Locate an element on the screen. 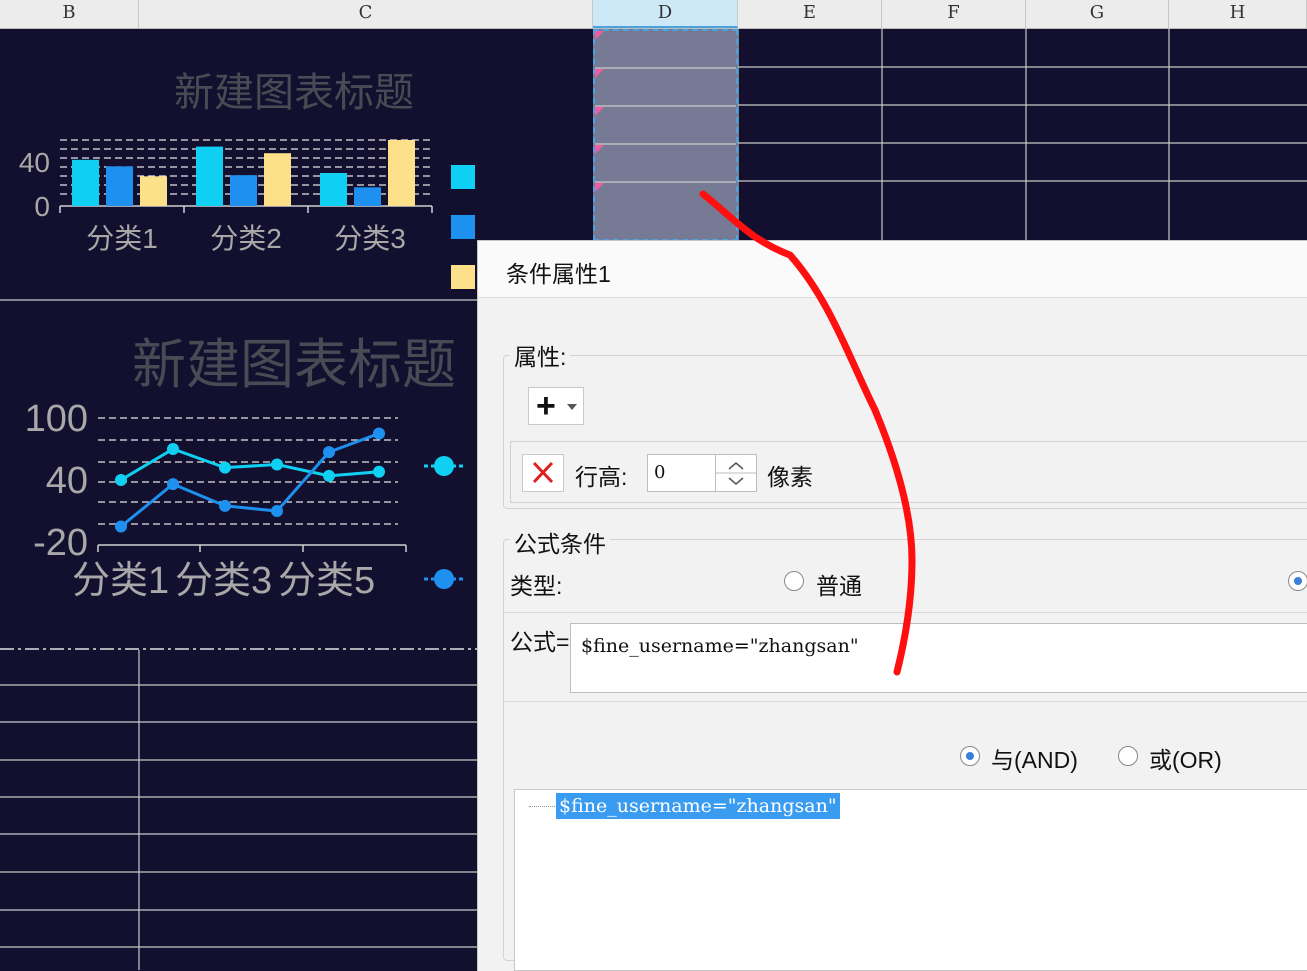 The image size is (1307, 971). bar-chart-title: 新建图表标题 is located at coordinates (294, 93).